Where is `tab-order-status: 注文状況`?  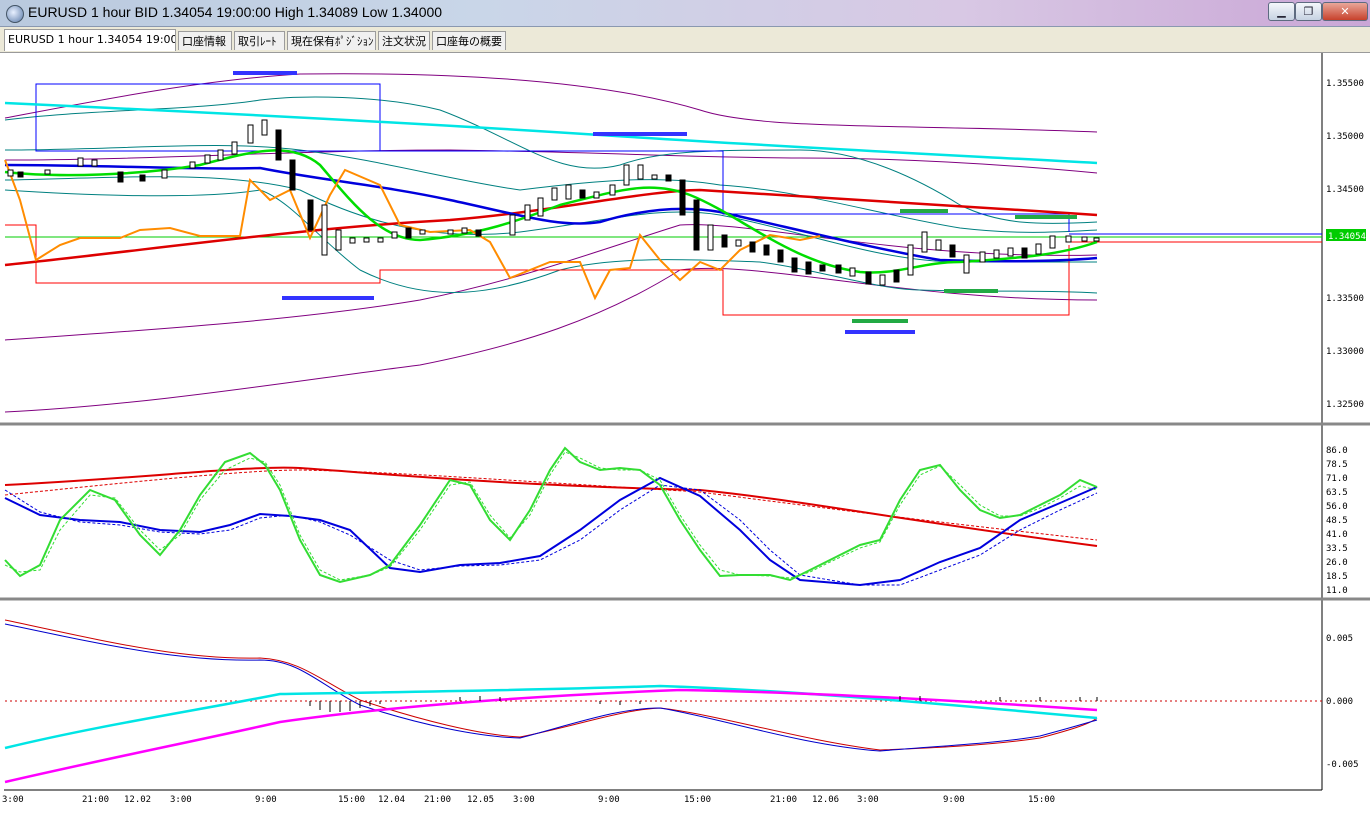
tab-order-status: 注文状況 is located at coordinates (404, 40).